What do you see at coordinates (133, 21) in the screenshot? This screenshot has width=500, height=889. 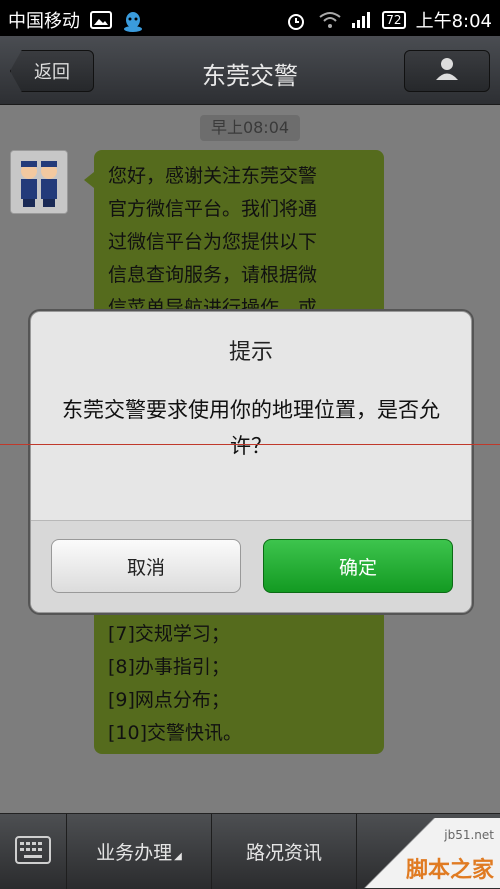 I see `qq-icon` at bounding box center [133, 21].